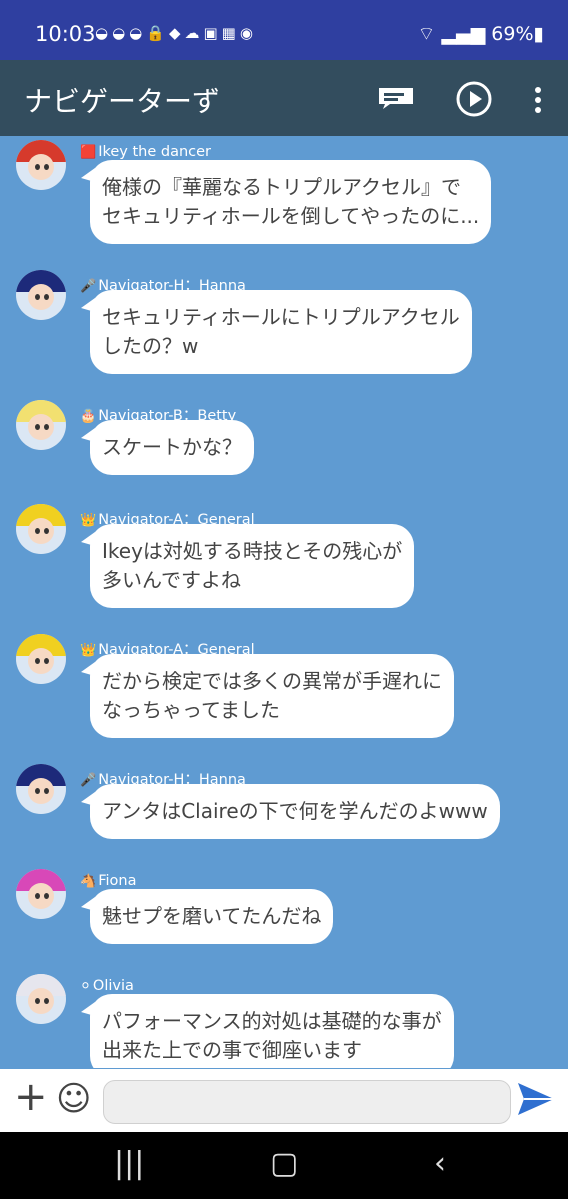  What do you see at coordinates (129, 1163) in the screenshot?
I see `recents-icon: |||` at bounding box center [129, 1163].